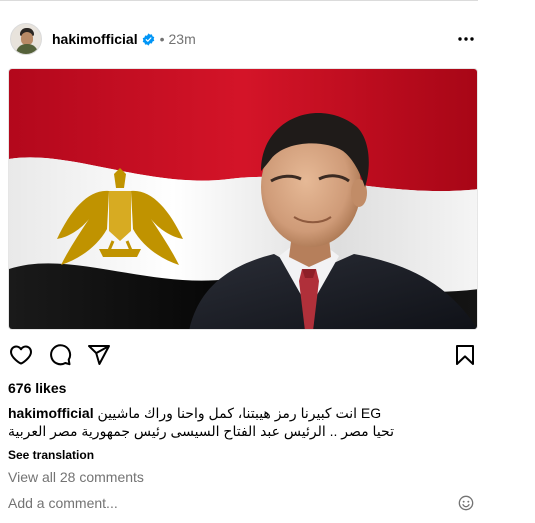  I want to click on avatar, so click(26, 39).